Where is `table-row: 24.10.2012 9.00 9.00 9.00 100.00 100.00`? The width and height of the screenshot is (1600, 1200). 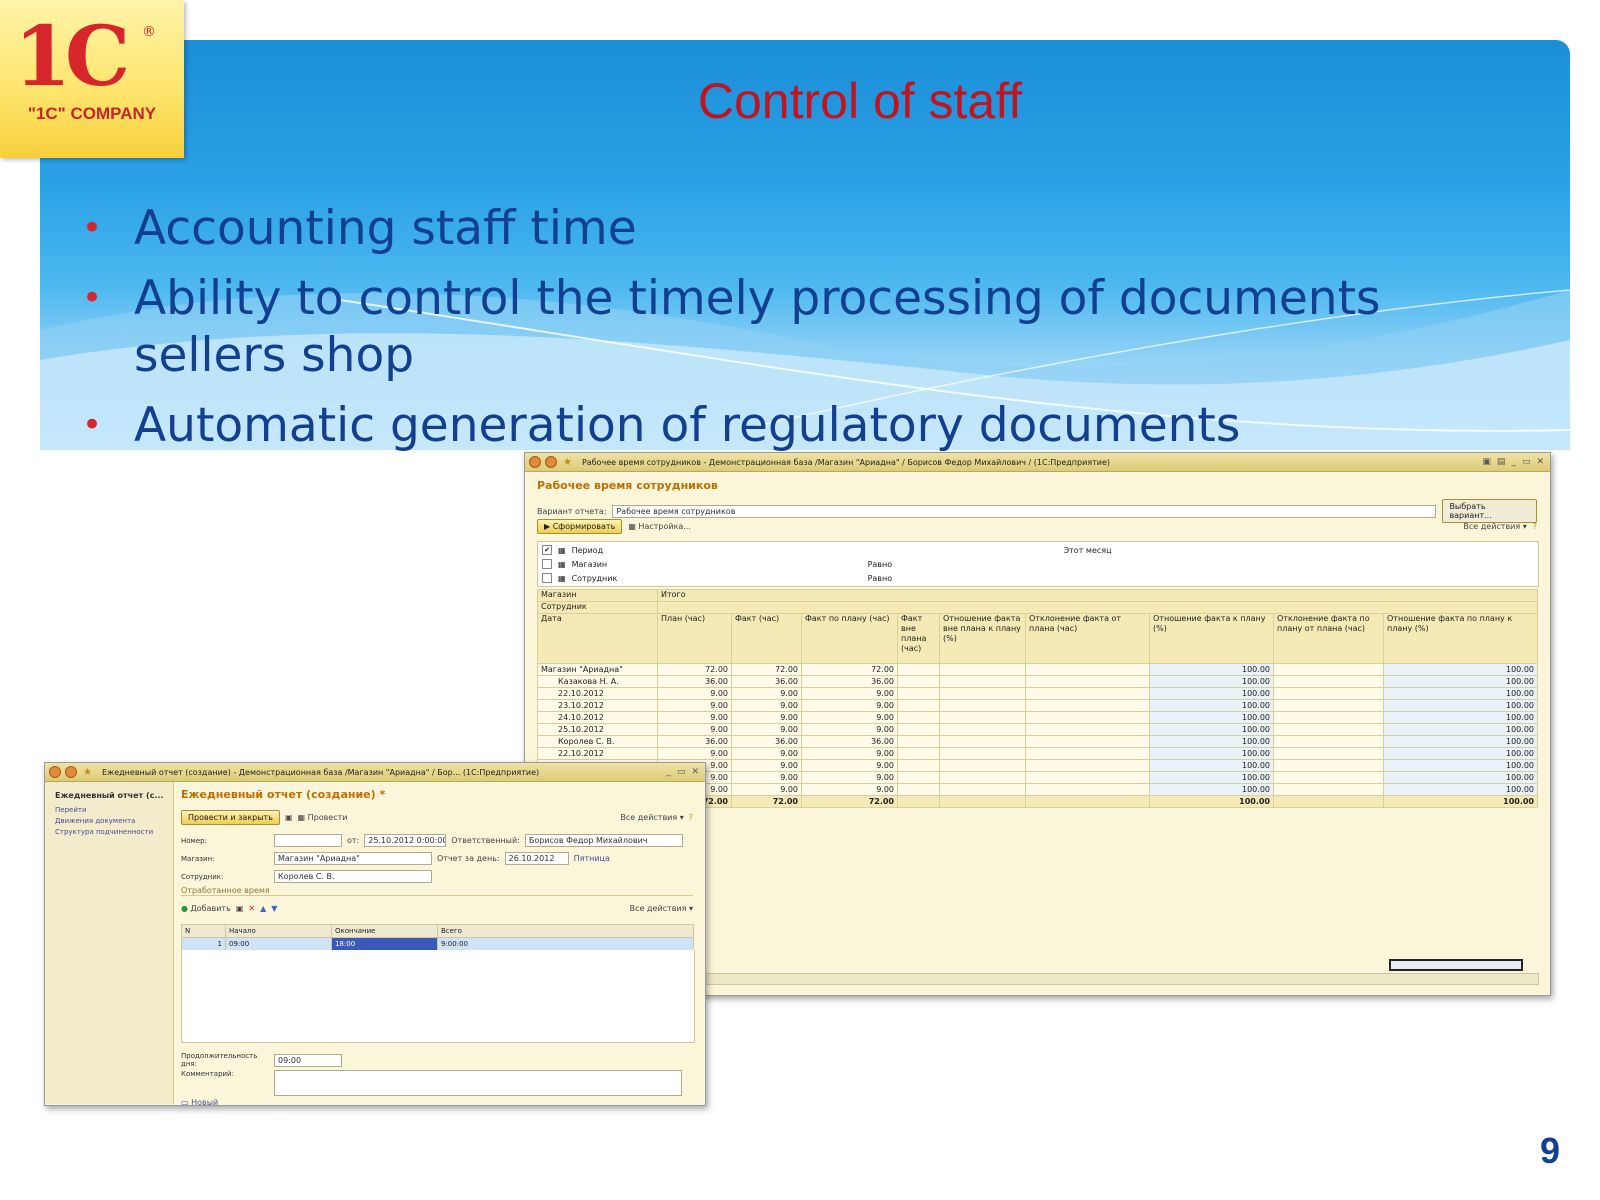
table-row: 24.10.2012 9.00 9.00 9.00 100.00 100.00 is located at coordinates (1037, 717).